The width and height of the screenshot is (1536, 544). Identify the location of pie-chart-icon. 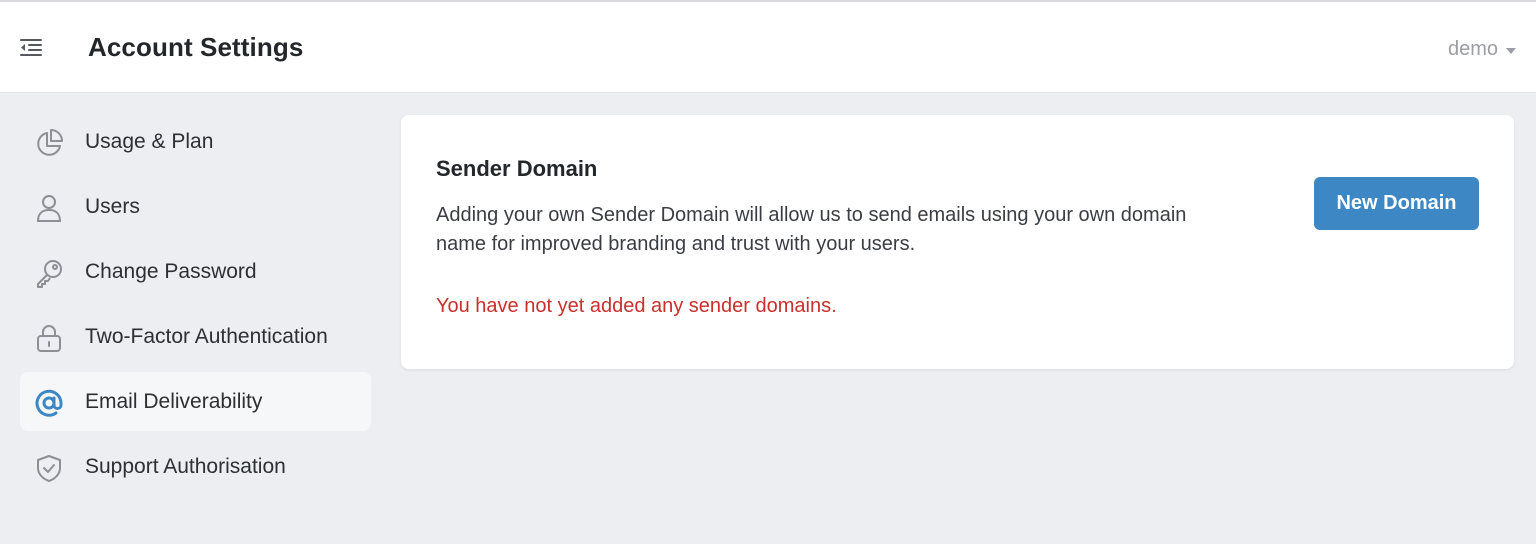
(49, 143).